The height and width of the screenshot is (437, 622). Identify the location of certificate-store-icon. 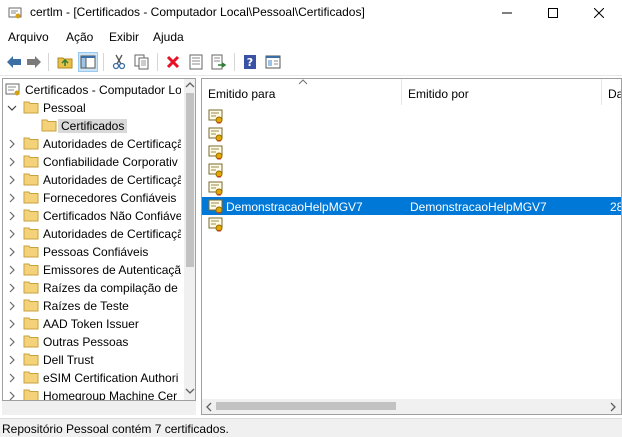
(13, 89).